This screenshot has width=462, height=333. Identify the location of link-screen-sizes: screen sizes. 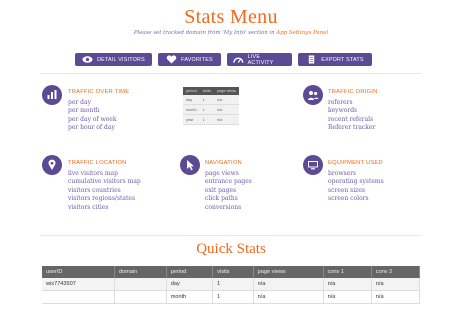
(356, 191).